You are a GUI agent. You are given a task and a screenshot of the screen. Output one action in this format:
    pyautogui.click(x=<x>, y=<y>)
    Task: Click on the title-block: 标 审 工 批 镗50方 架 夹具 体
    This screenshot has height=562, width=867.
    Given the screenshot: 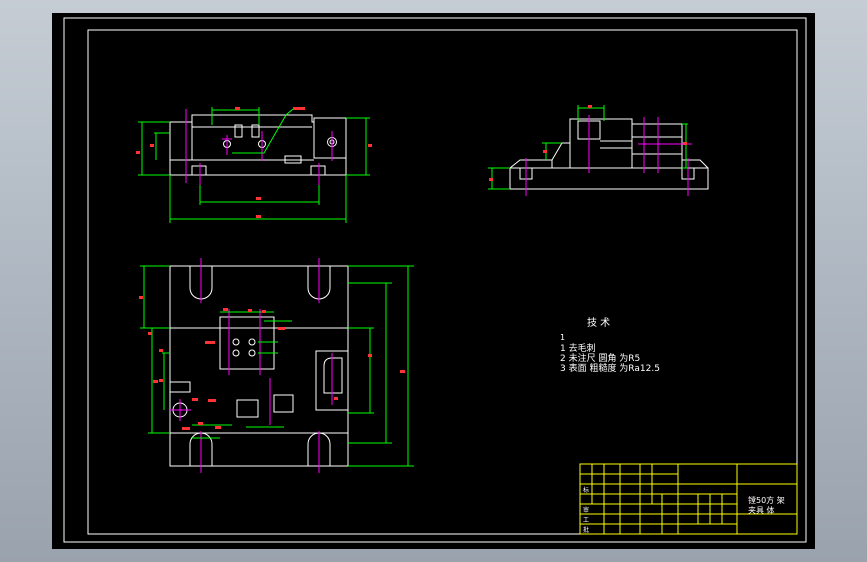 What is the action you would take?
    pyautogui.click(x=688, y=499)
    